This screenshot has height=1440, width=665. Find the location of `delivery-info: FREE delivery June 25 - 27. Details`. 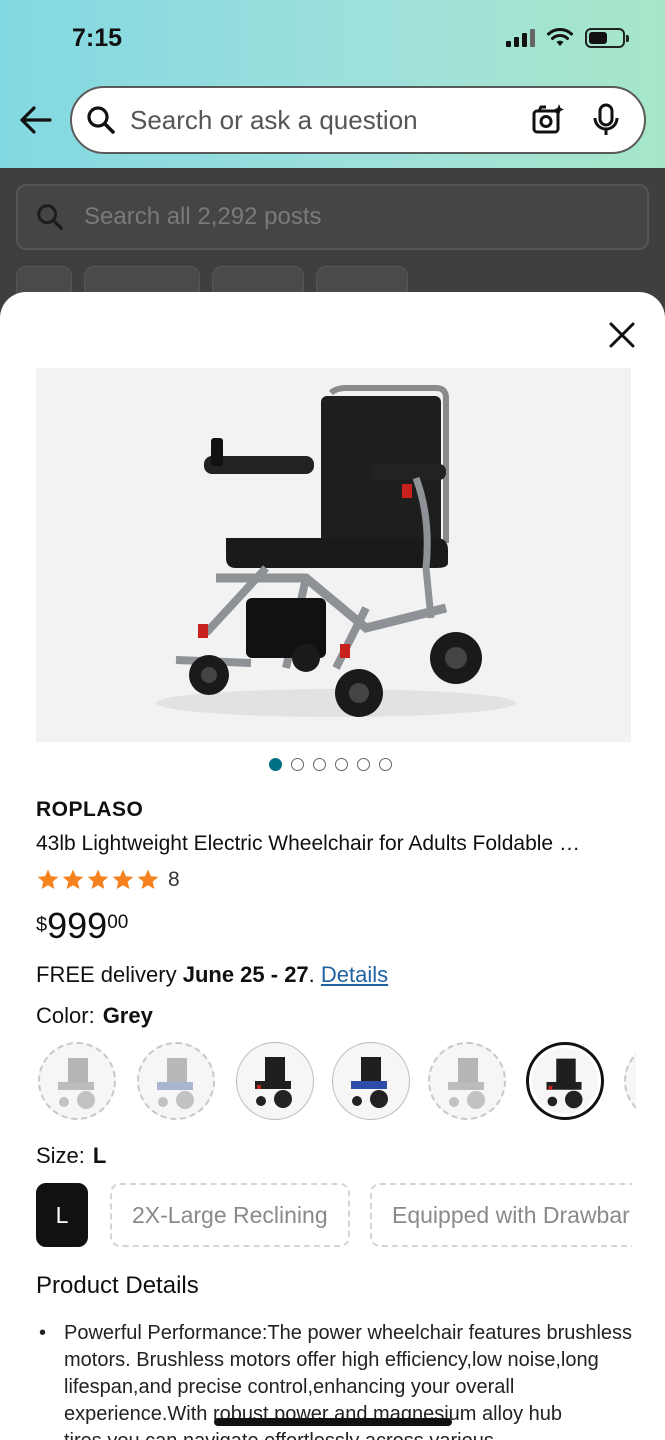

delivery-info: FREE delivery June 25 - 27. Details is located at coordinates (212, 975).